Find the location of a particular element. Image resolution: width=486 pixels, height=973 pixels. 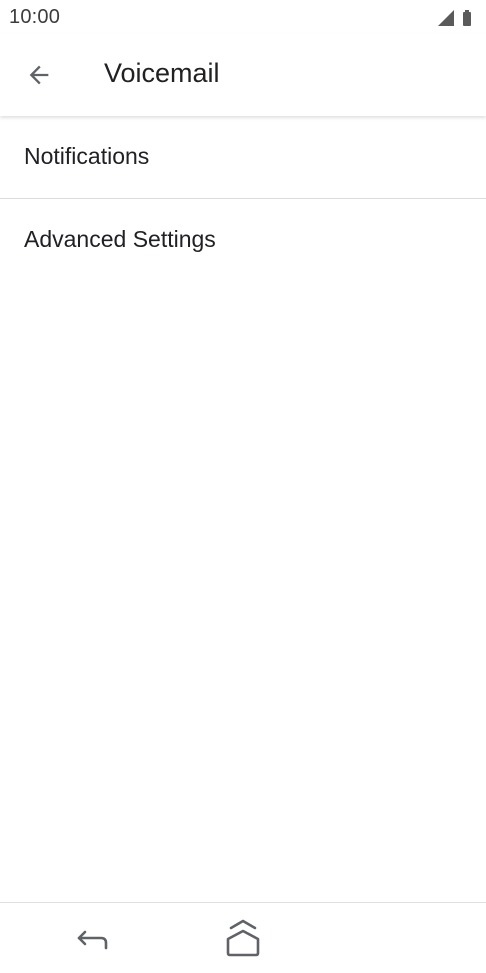

signal-battery-icons is located at coordinates (454, 18).